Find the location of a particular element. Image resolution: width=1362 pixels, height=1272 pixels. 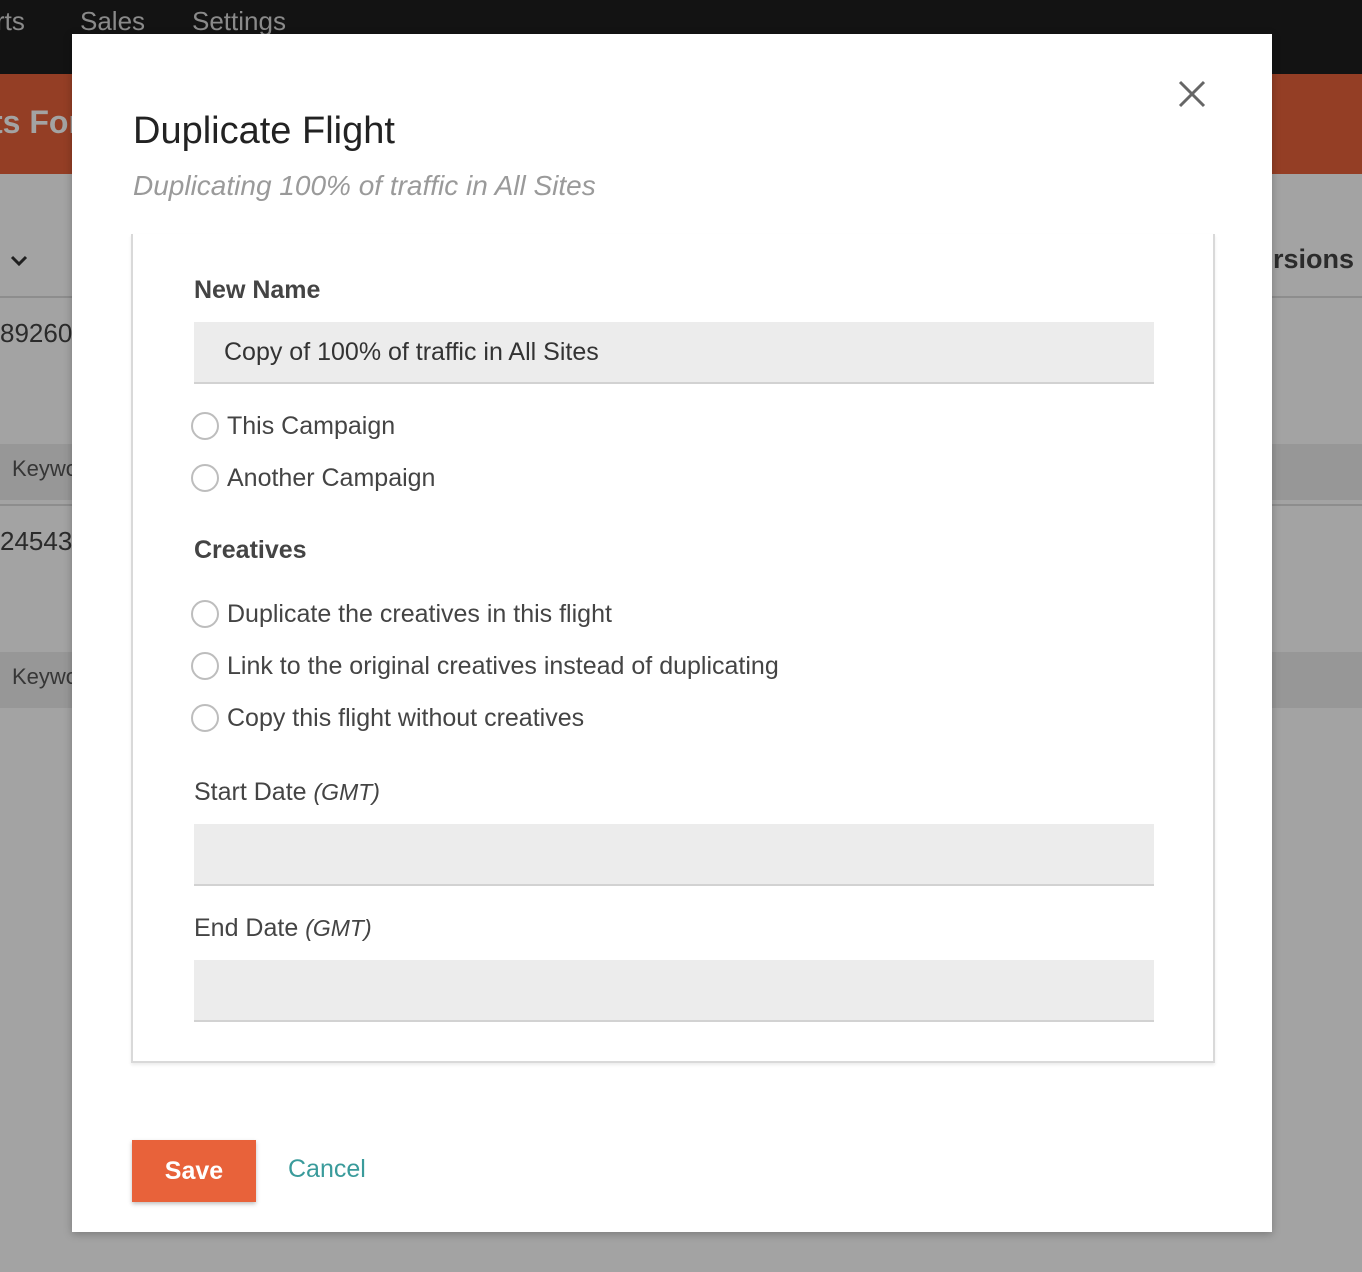

modal-title: Duplicate Flight is located at coordinates (264, 131).